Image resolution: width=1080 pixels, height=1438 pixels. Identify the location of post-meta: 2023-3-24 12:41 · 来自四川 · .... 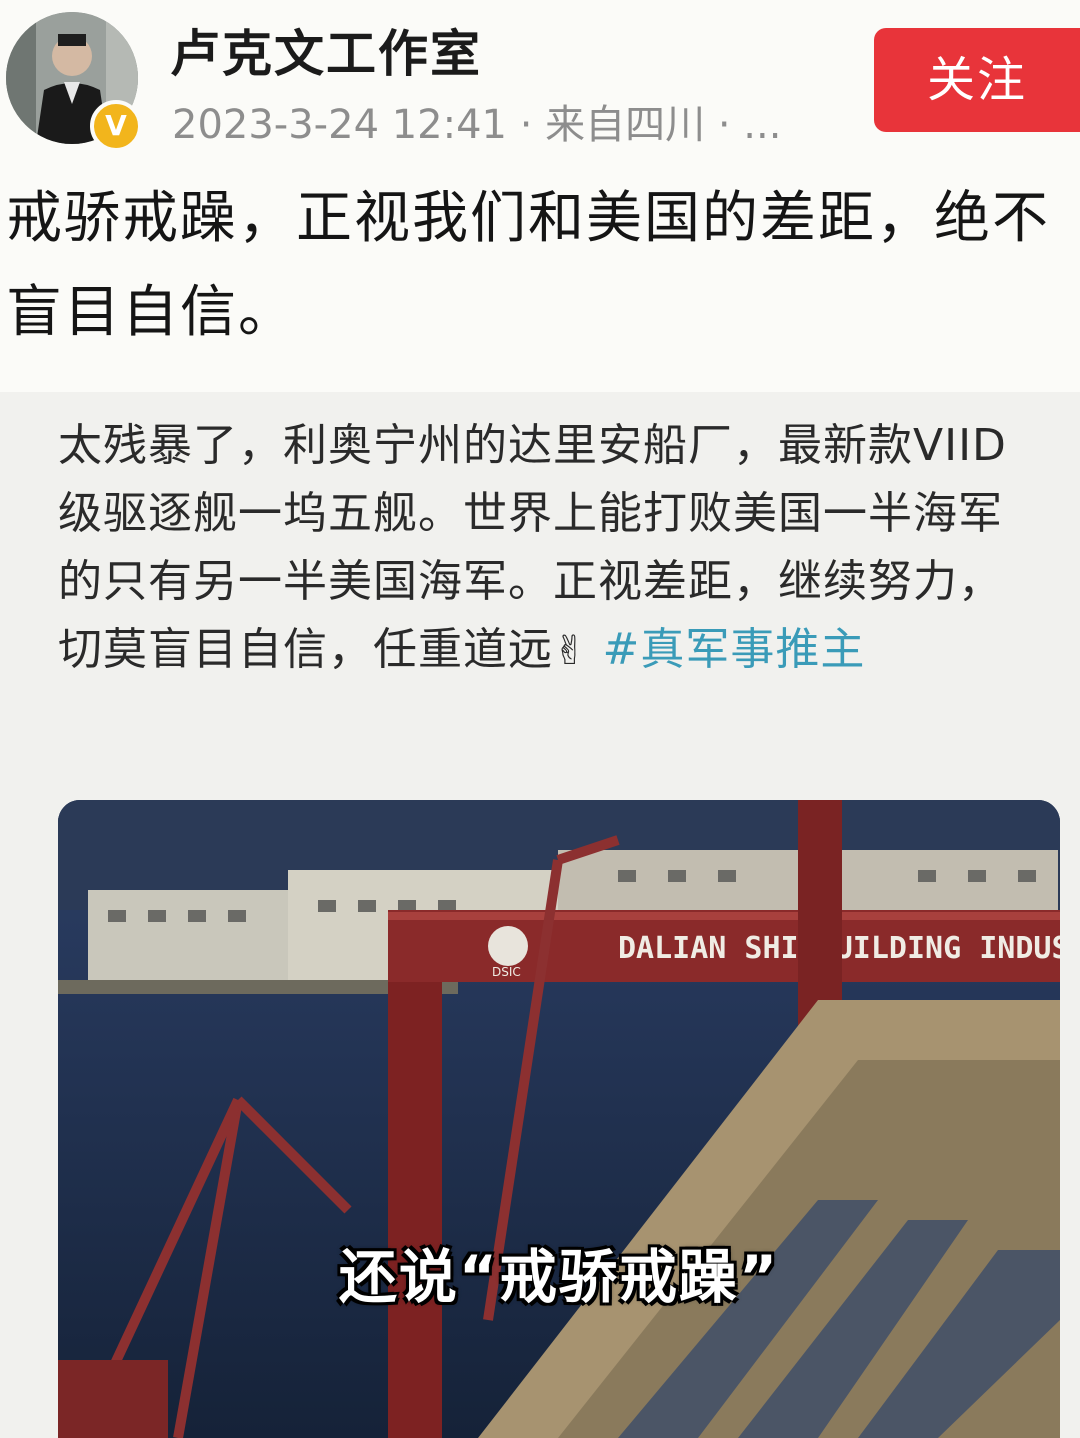
(477, 125).